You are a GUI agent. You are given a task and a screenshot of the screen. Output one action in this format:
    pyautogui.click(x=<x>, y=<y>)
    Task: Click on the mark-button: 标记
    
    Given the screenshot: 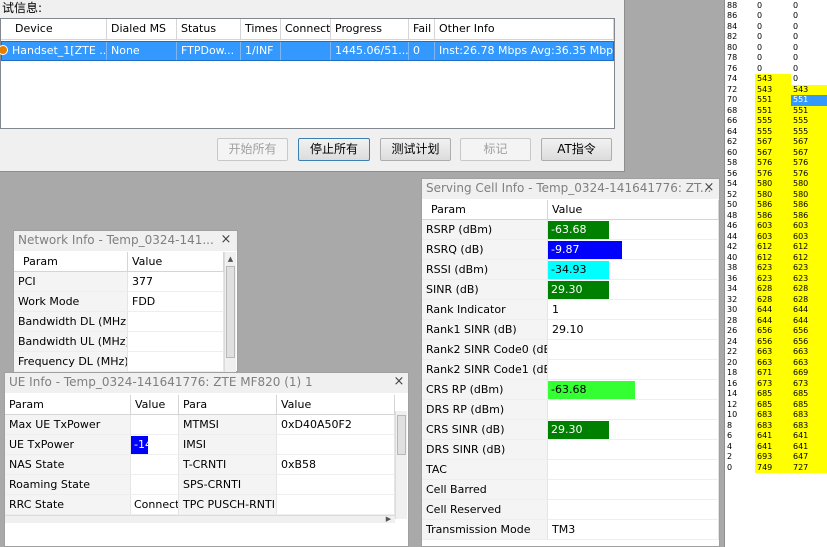 What is the action you would take?
    pyautogui.click(x=495, y=149)
    